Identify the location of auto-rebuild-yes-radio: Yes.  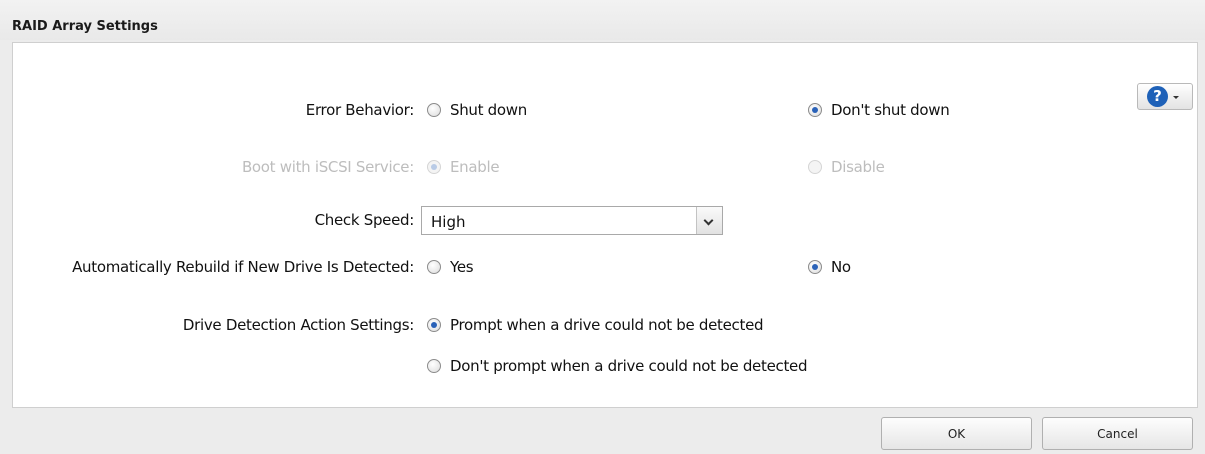
(450, 267).